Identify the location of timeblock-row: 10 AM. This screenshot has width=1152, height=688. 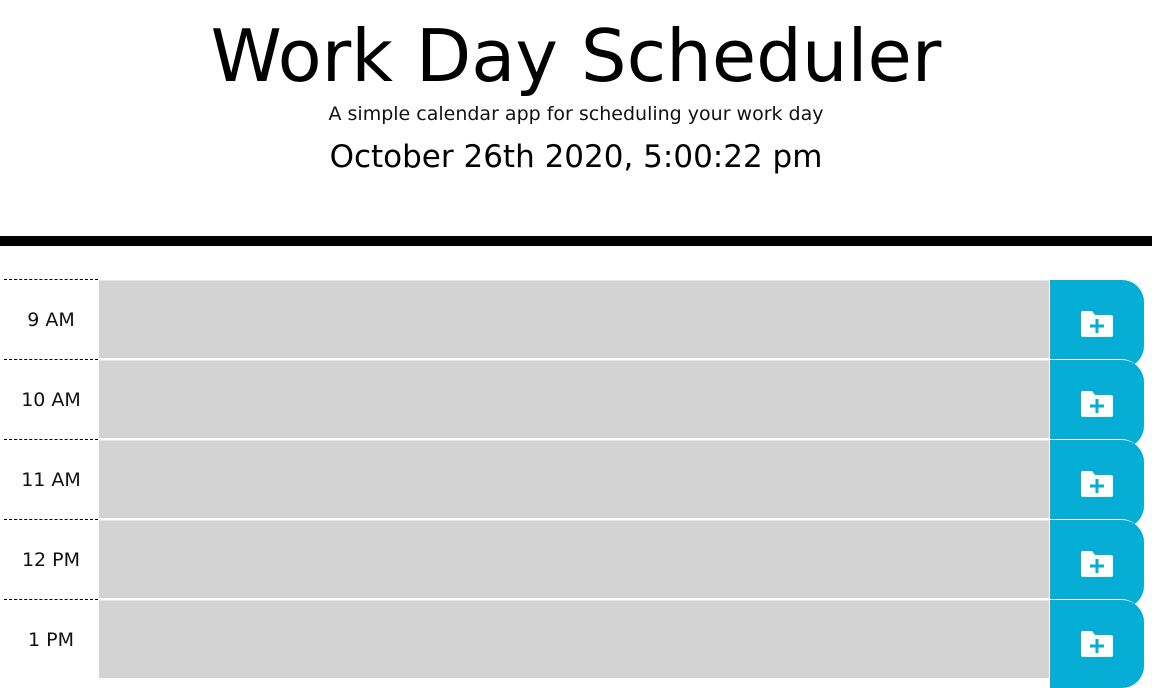
(576, 403).